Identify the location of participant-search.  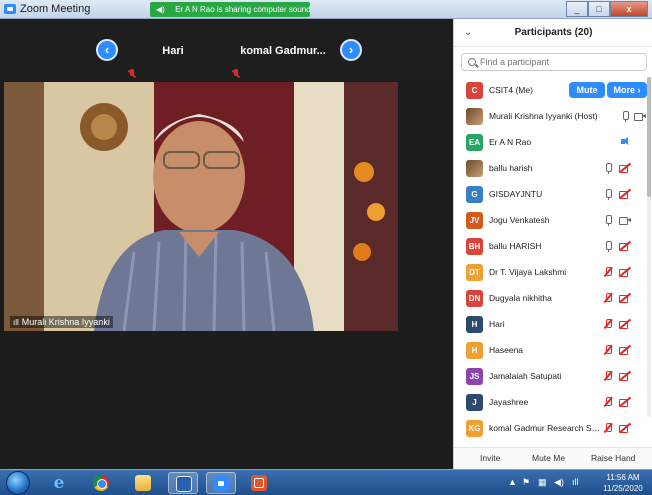
(554, 62).